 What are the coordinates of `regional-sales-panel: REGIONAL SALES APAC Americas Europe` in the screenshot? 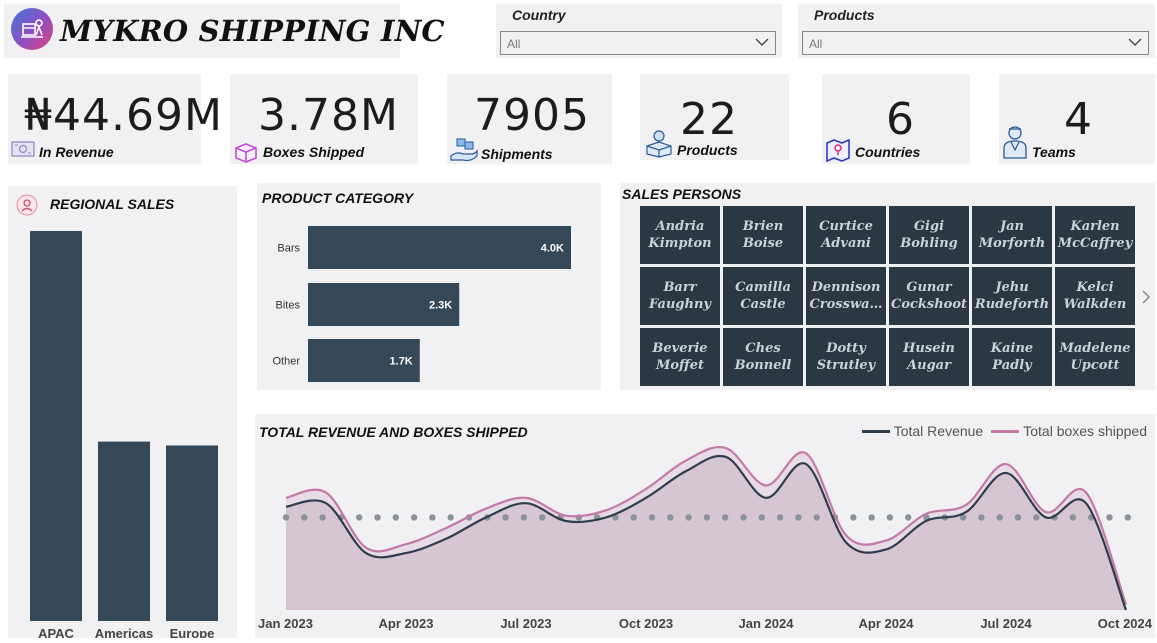 It's located at (122, 412).